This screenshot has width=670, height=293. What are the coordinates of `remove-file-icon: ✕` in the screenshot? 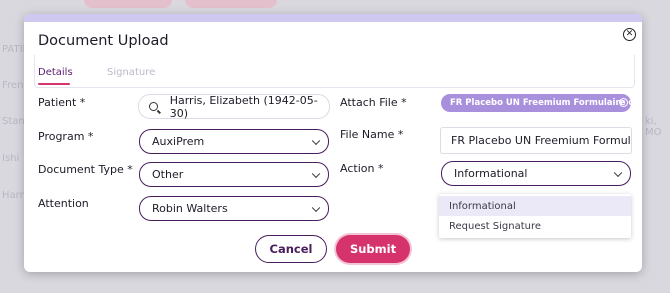 It's located at (623, 102).